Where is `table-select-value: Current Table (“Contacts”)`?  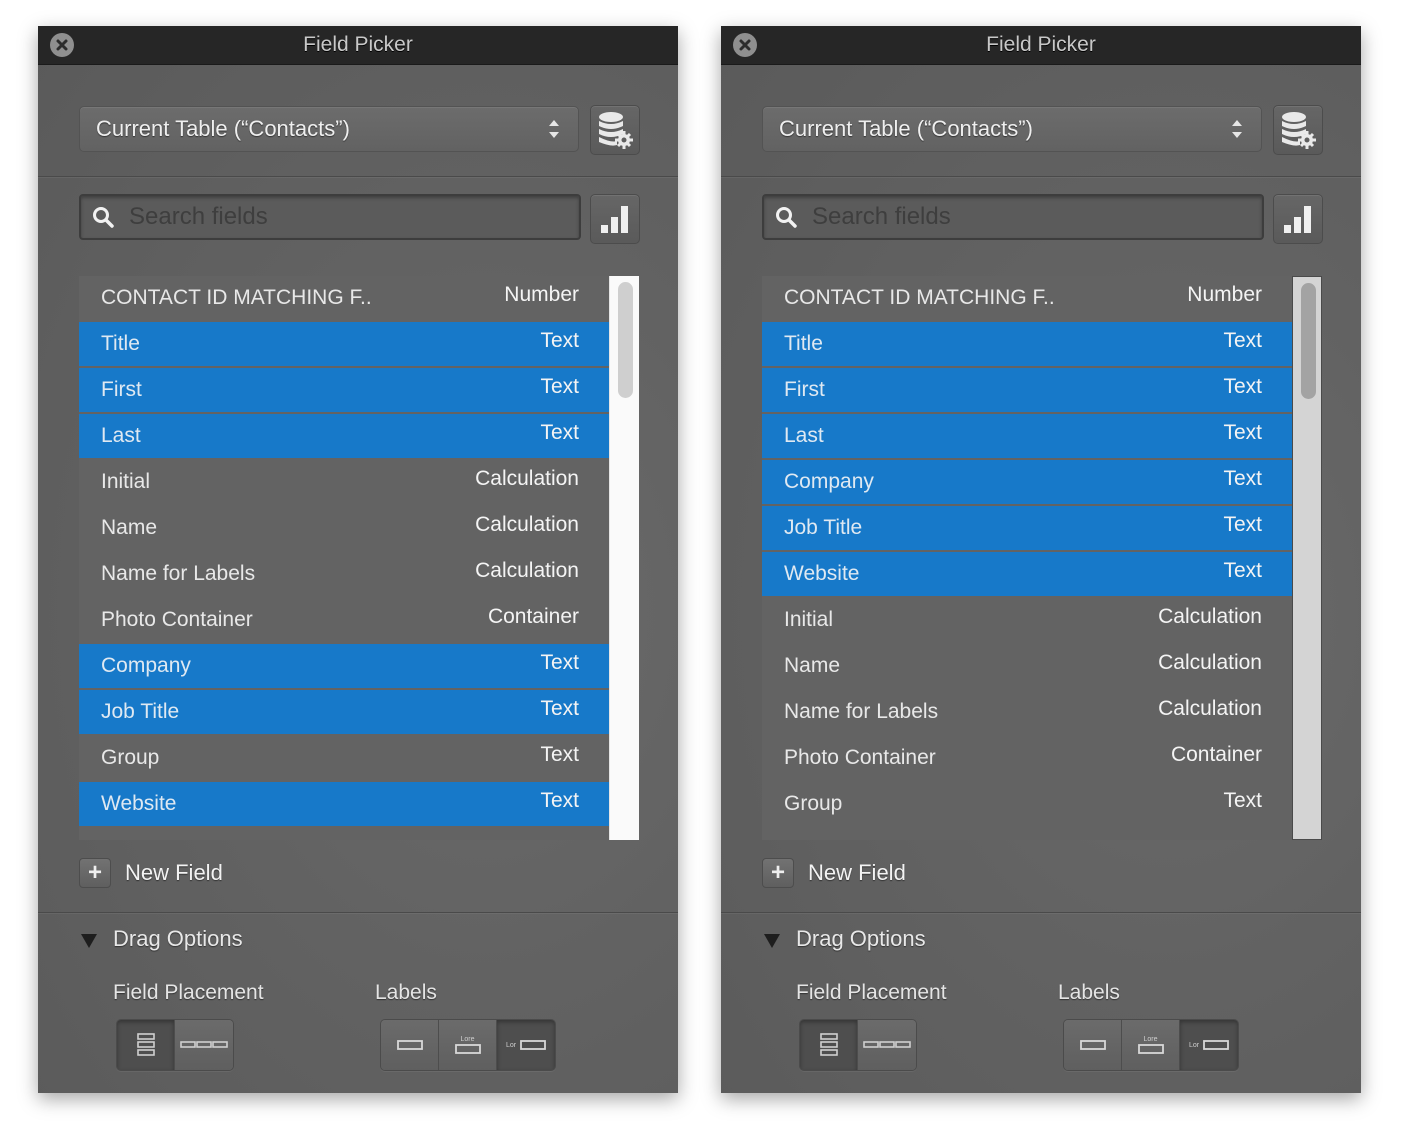 table-select-value: Current Table (“Contacts”) is located at coordinates (906, 128).